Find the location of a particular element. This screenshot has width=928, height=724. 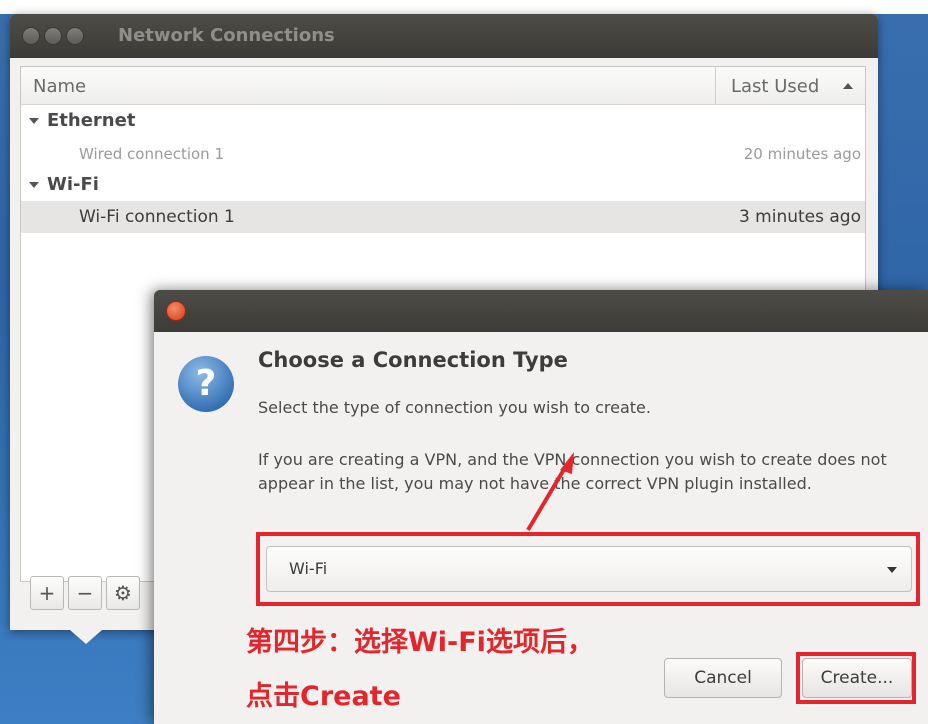

annotation-arrow-icon is located at coordinates (550, 492).